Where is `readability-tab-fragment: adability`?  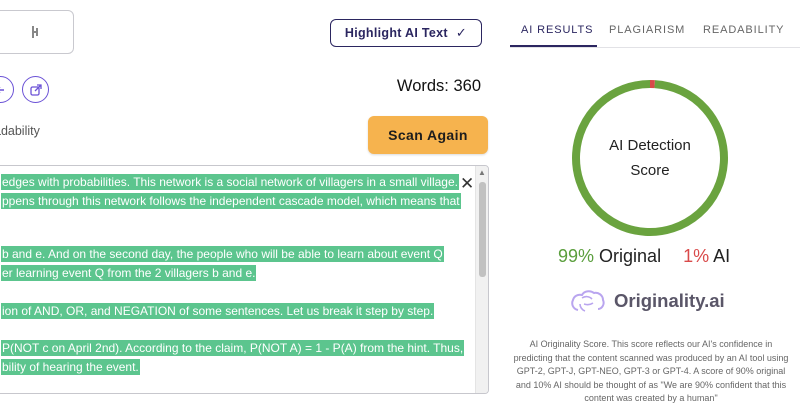 readability-tab-fragment: adability is located at coordinates (20, 131).